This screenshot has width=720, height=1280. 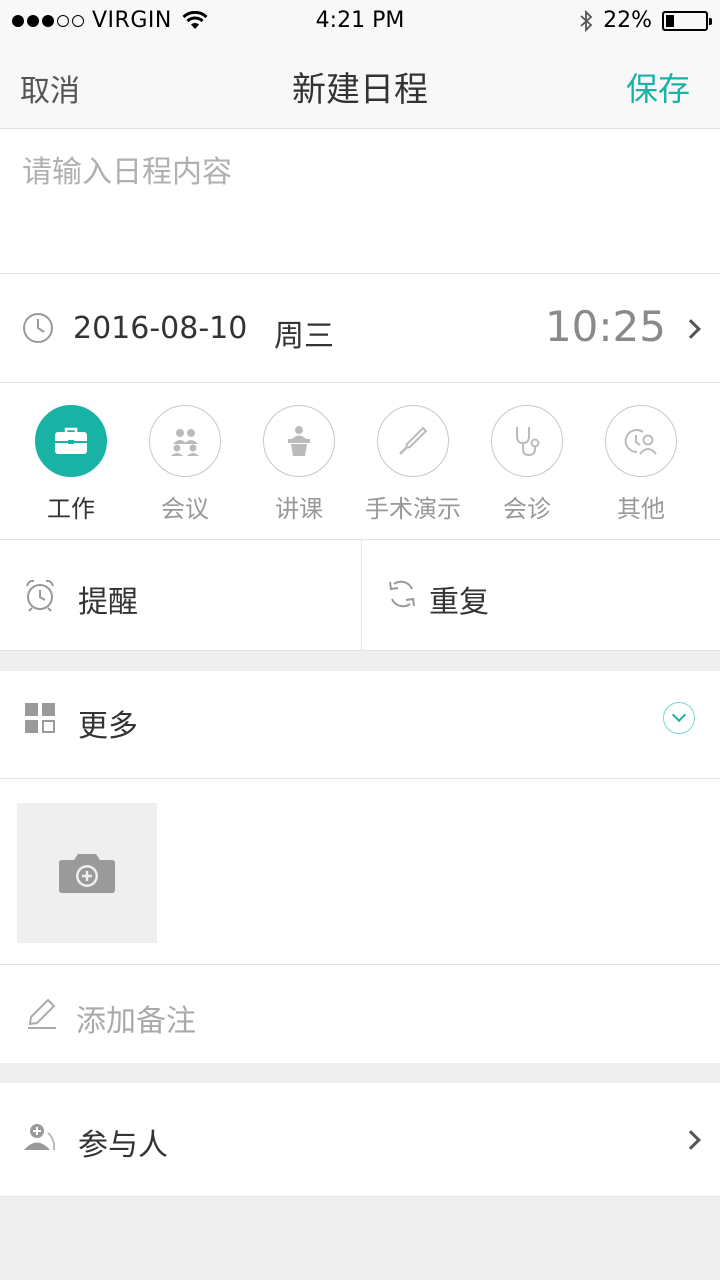 I want to click on type-meeting: 会议, so click(x=185, y=464).